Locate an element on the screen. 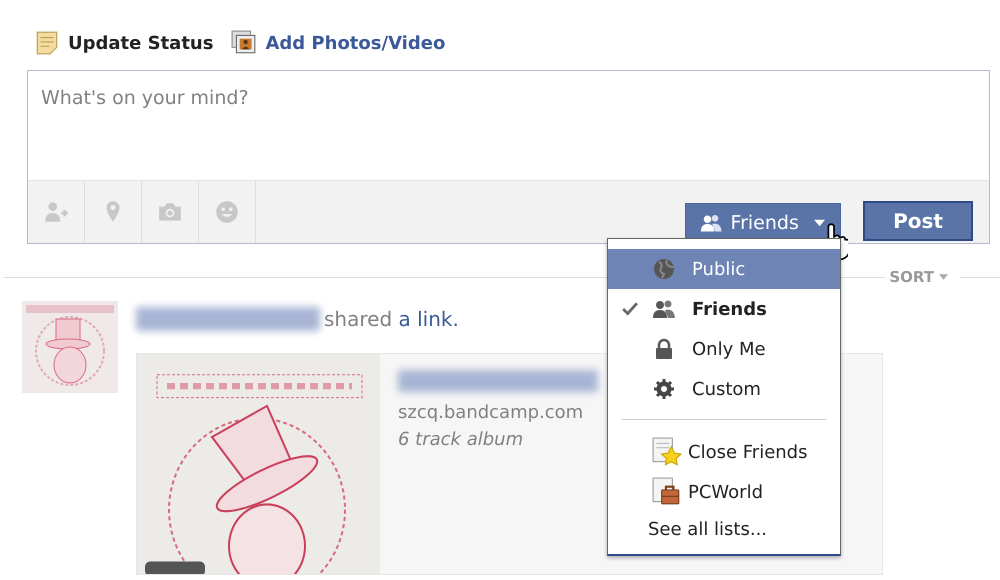 This screenshot has height=580, width=1000. composer-tab: Add Photos/Video is located at coordinates (338, 43).